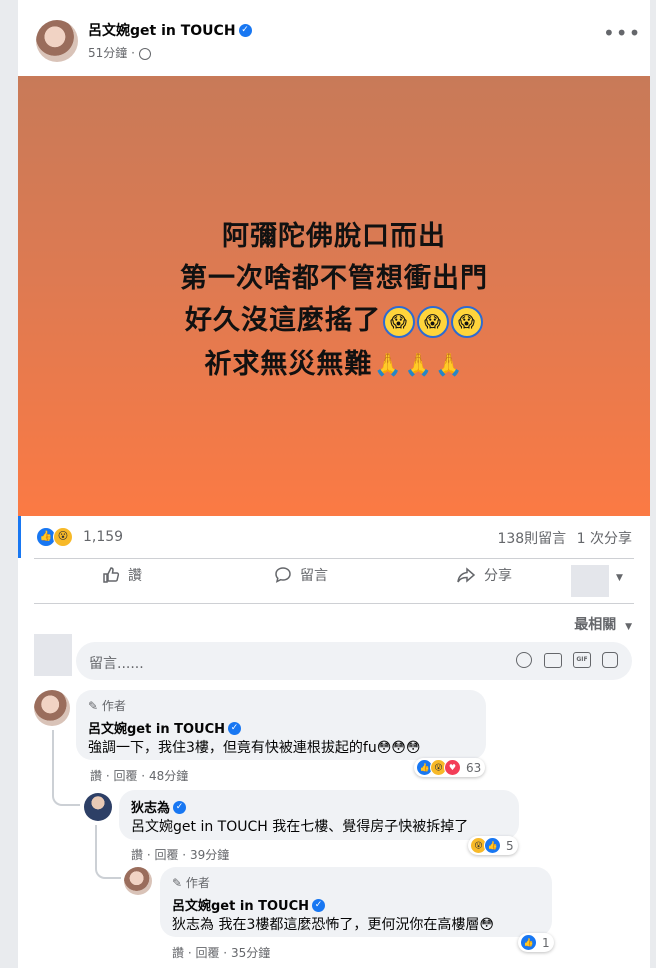  I want to click on post-meta: 51分鐘 ·, so click(170, 52).